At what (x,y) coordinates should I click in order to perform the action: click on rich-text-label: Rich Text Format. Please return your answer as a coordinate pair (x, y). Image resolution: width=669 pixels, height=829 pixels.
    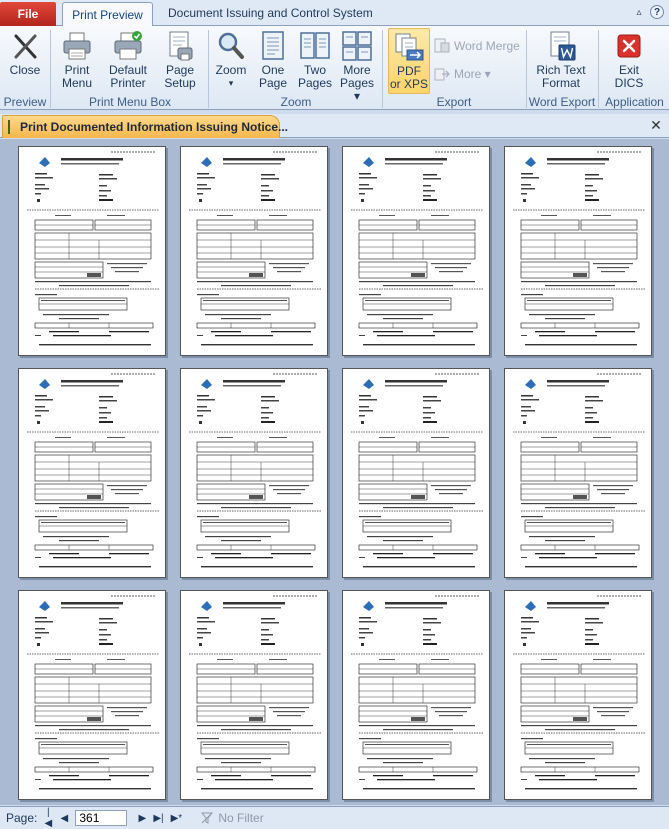
    Looking at the image, I should click on (561, 76).